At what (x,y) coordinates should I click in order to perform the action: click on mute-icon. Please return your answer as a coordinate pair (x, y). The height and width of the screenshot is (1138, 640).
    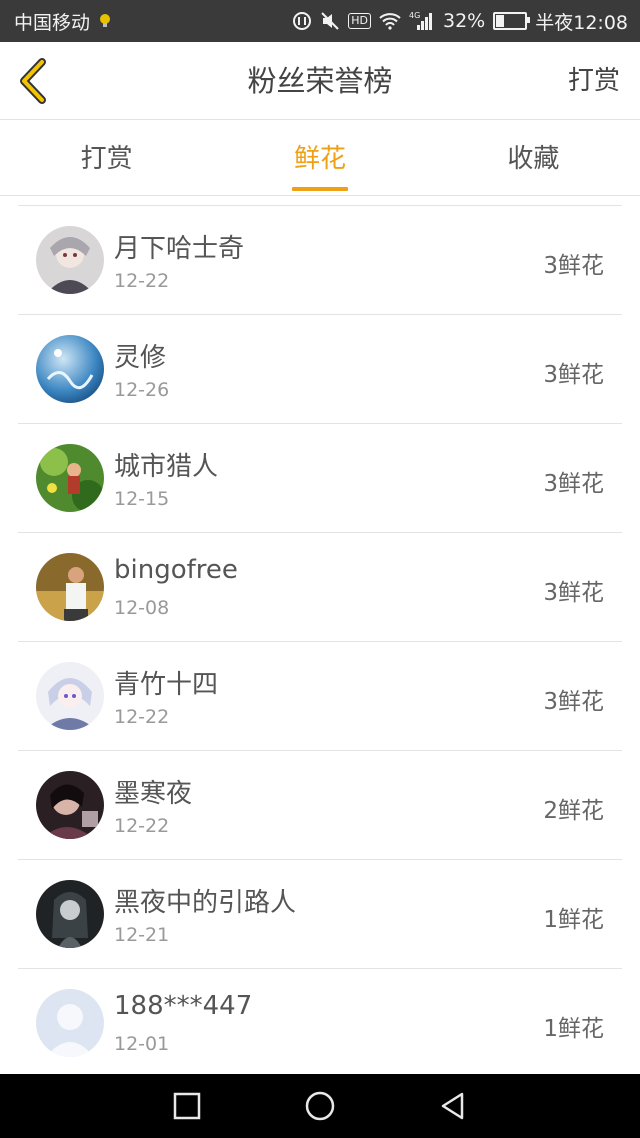
    Looking at the image, I should click on (330, 21).